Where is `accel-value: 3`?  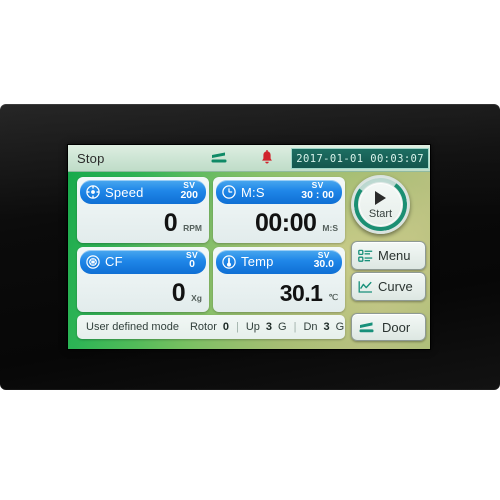
accel-value: 3 is located at coordinates (269, 327).